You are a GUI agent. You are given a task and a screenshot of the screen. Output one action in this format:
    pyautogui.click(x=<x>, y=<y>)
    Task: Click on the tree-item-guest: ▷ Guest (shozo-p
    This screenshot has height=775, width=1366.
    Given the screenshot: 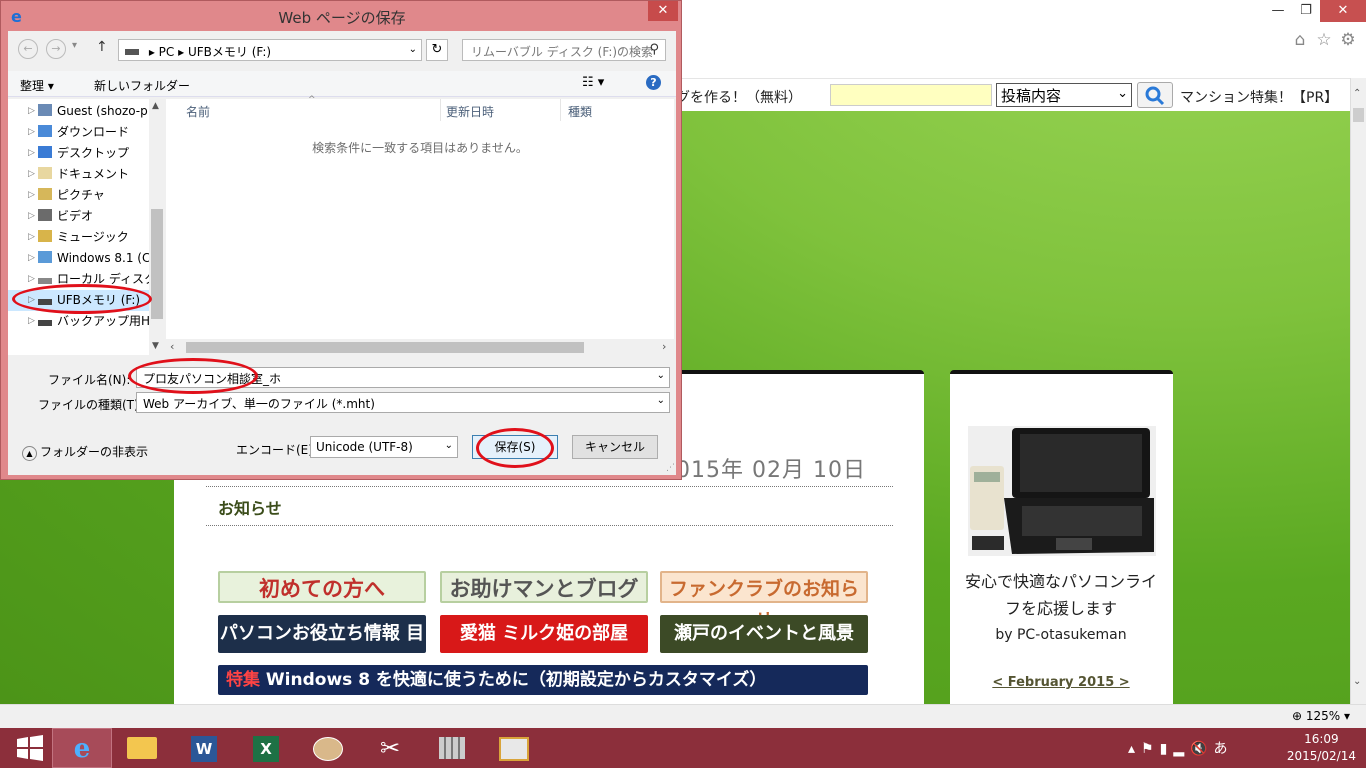 What is the action you would take?
    pyautogui.click(x=82, y=111)
    